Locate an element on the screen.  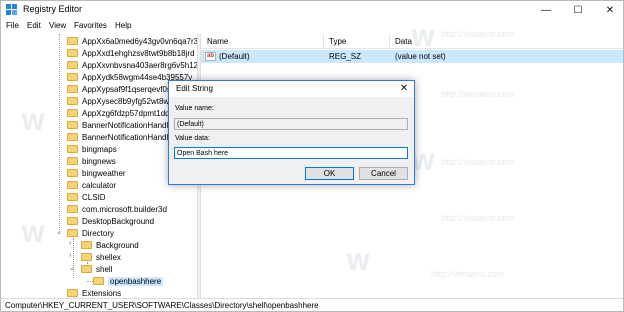
menu-file: File is located at coordinates (12, 25).